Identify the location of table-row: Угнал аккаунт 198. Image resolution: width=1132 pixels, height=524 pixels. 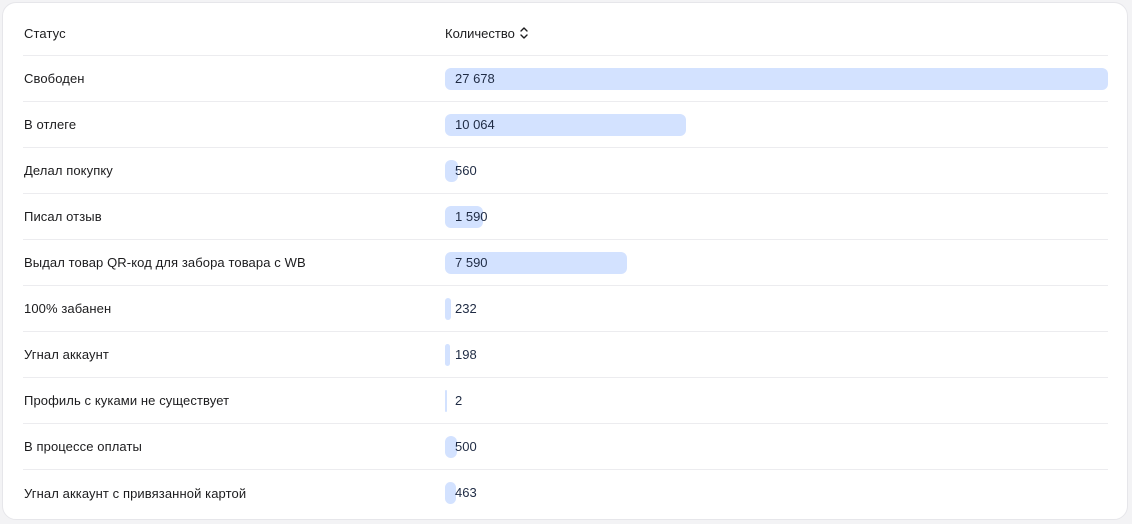
(565, 355).